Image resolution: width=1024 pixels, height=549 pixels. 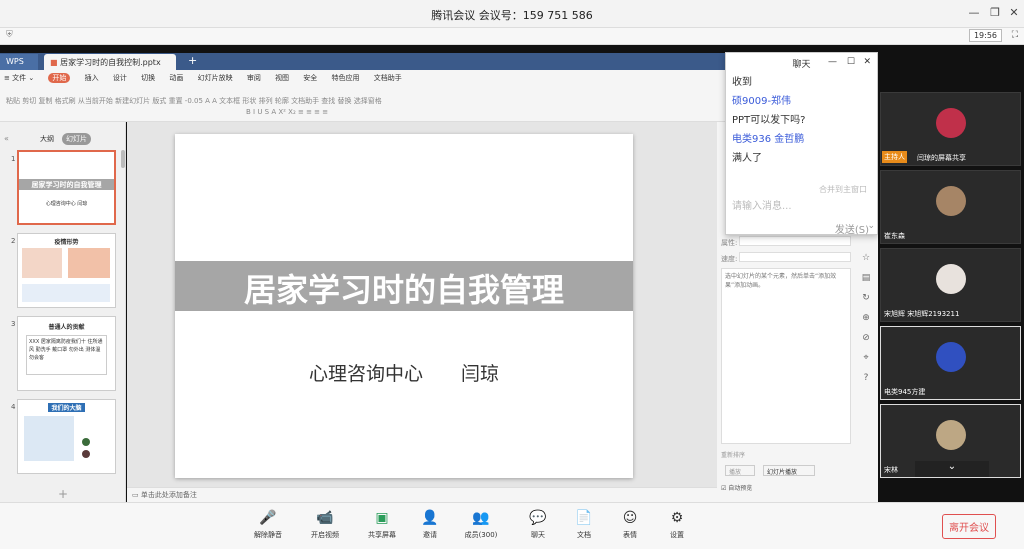 I want to click on reorder-label: 重新排序, so click(x=733, y=455).